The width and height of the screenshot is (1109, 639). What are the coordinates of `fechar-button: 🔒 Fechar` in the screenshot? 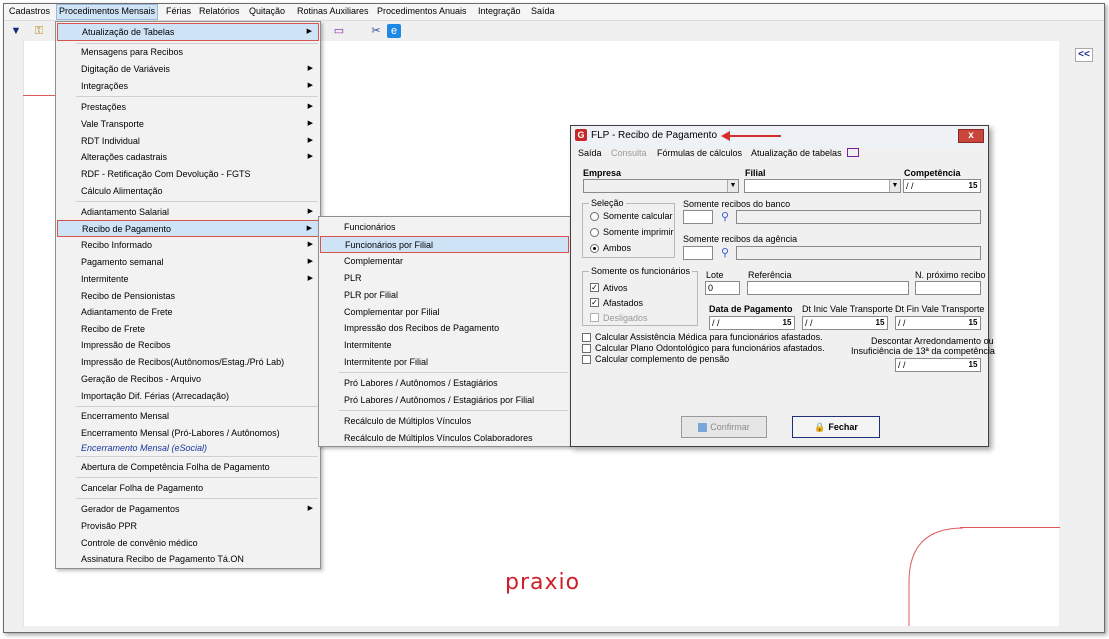 It's located at (836, 427).